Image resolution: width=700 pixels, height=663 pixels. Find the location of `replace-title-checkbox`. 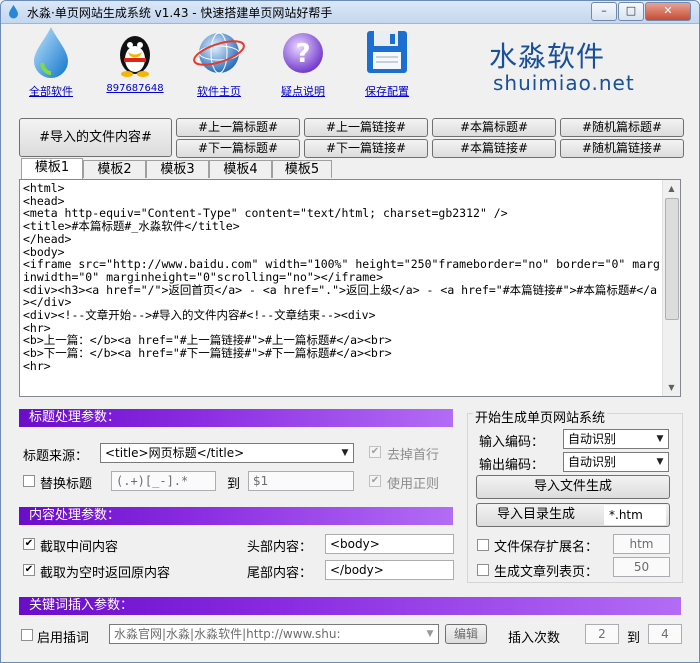

replace-title-checkbox is located at coordinates (29, 481).